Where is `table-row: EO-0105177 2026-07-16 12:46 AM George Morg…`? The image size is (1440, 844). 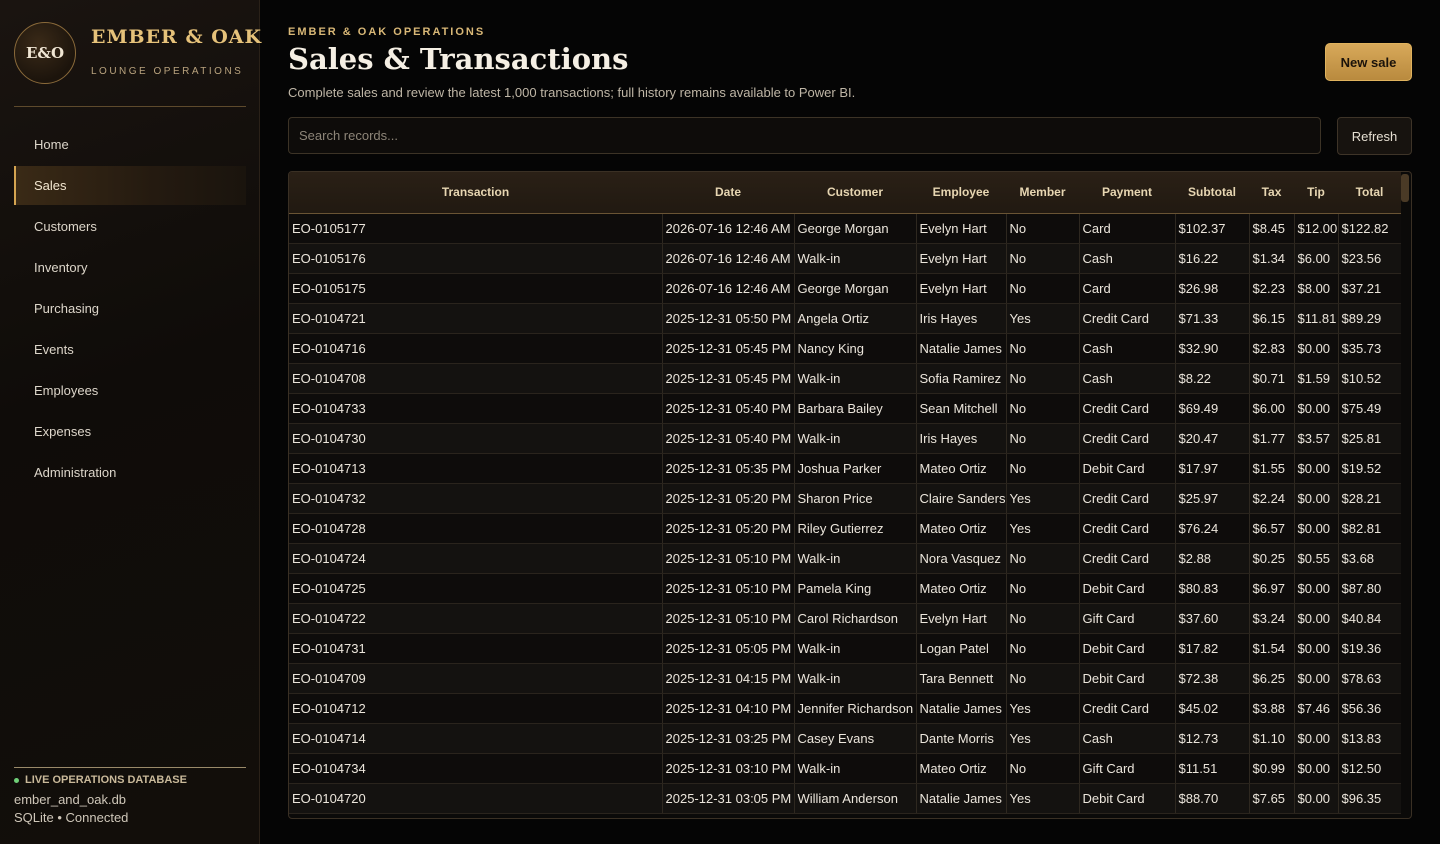 table-row: EO-0105177 2026-07-16 12:46 AM George Morg… is located at coordinates (845, 228).